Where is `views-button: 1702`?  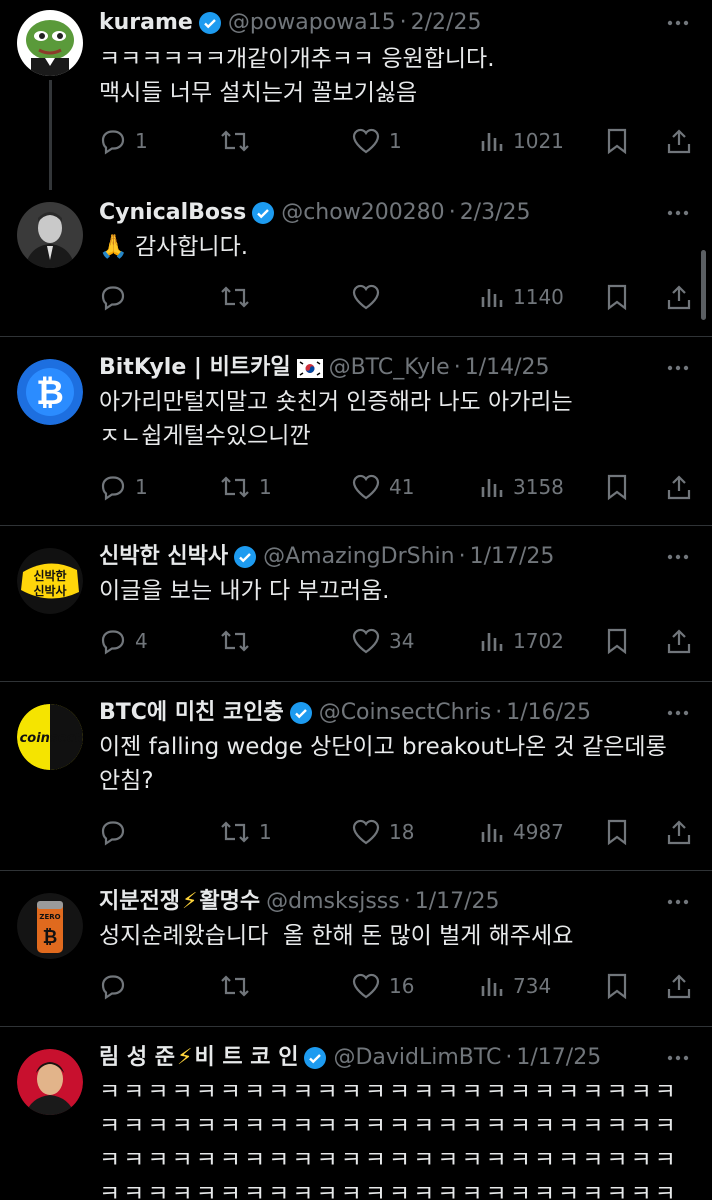
views-button: 1702 is located at coordinates (521, 641).